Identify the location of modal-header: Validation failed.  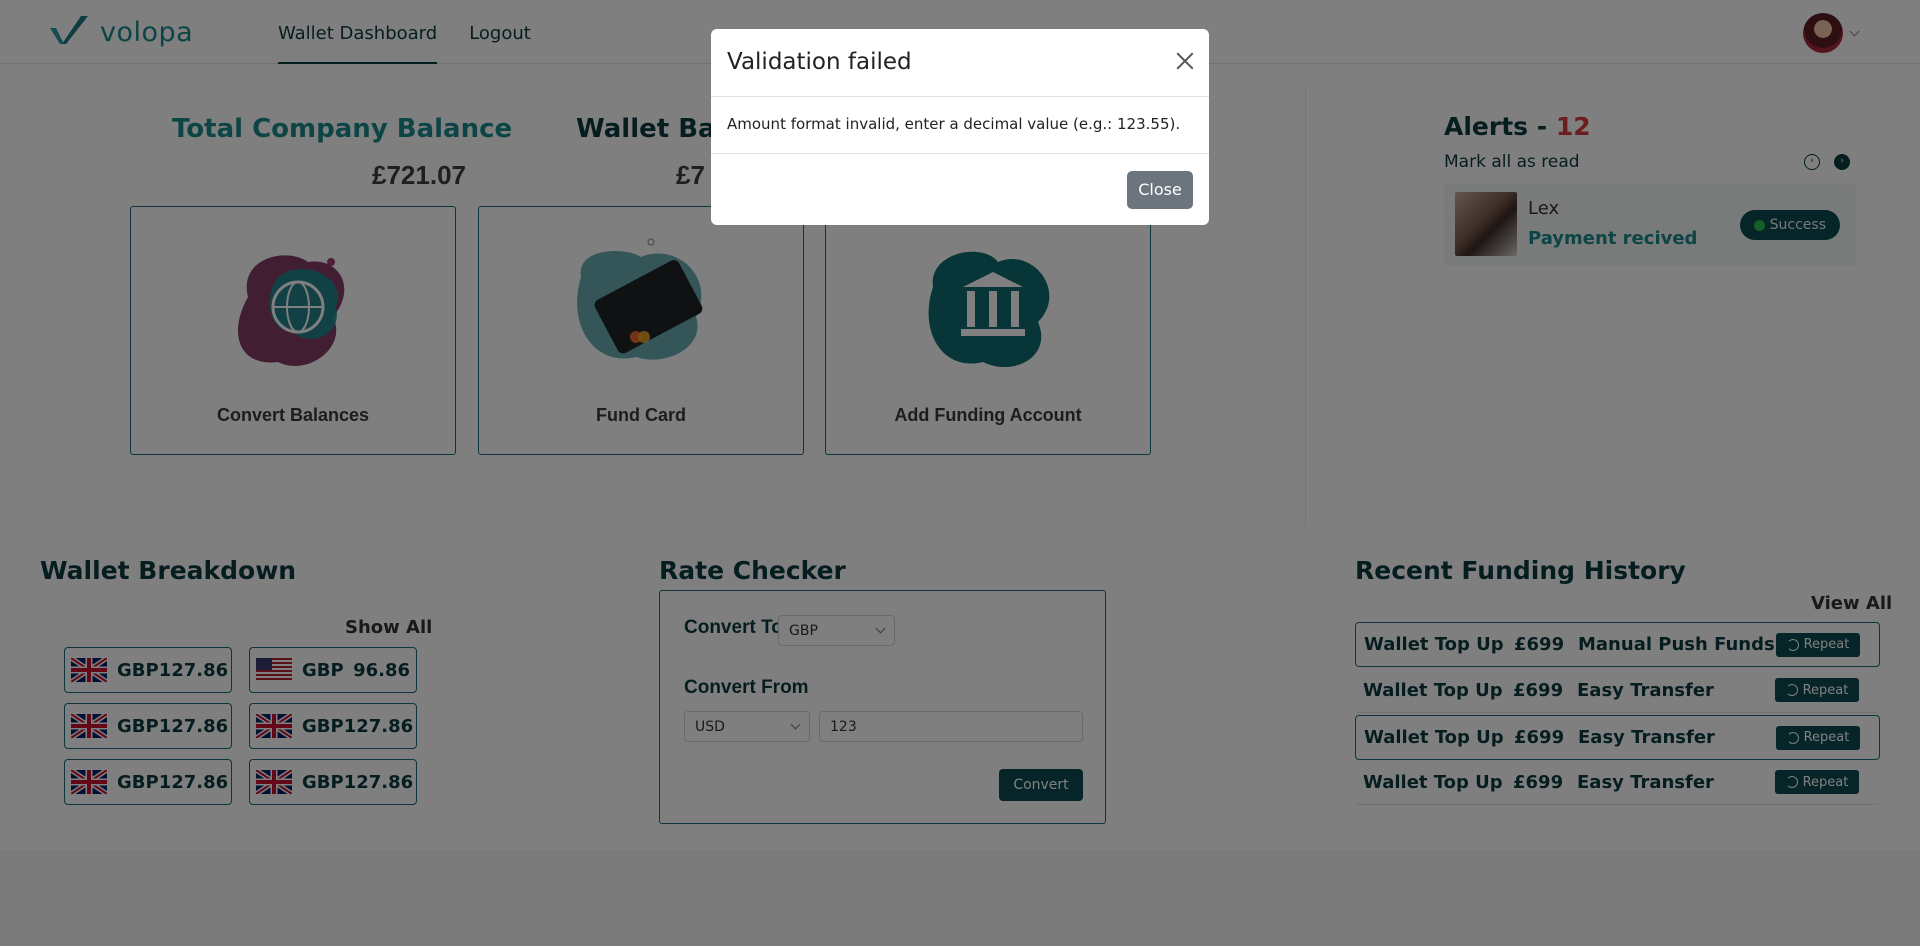
(960, 63).